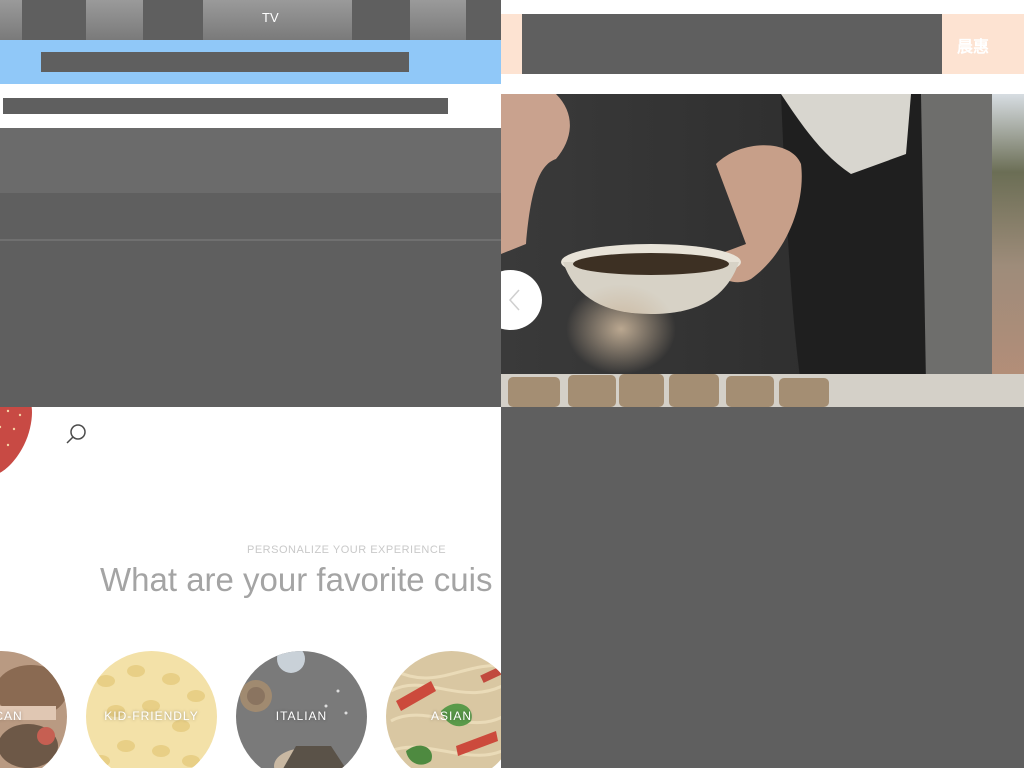  Describe the element at coordinates (296, 579) in the screenshot. I see `section-headline: What are your favorite cuis` at that location.